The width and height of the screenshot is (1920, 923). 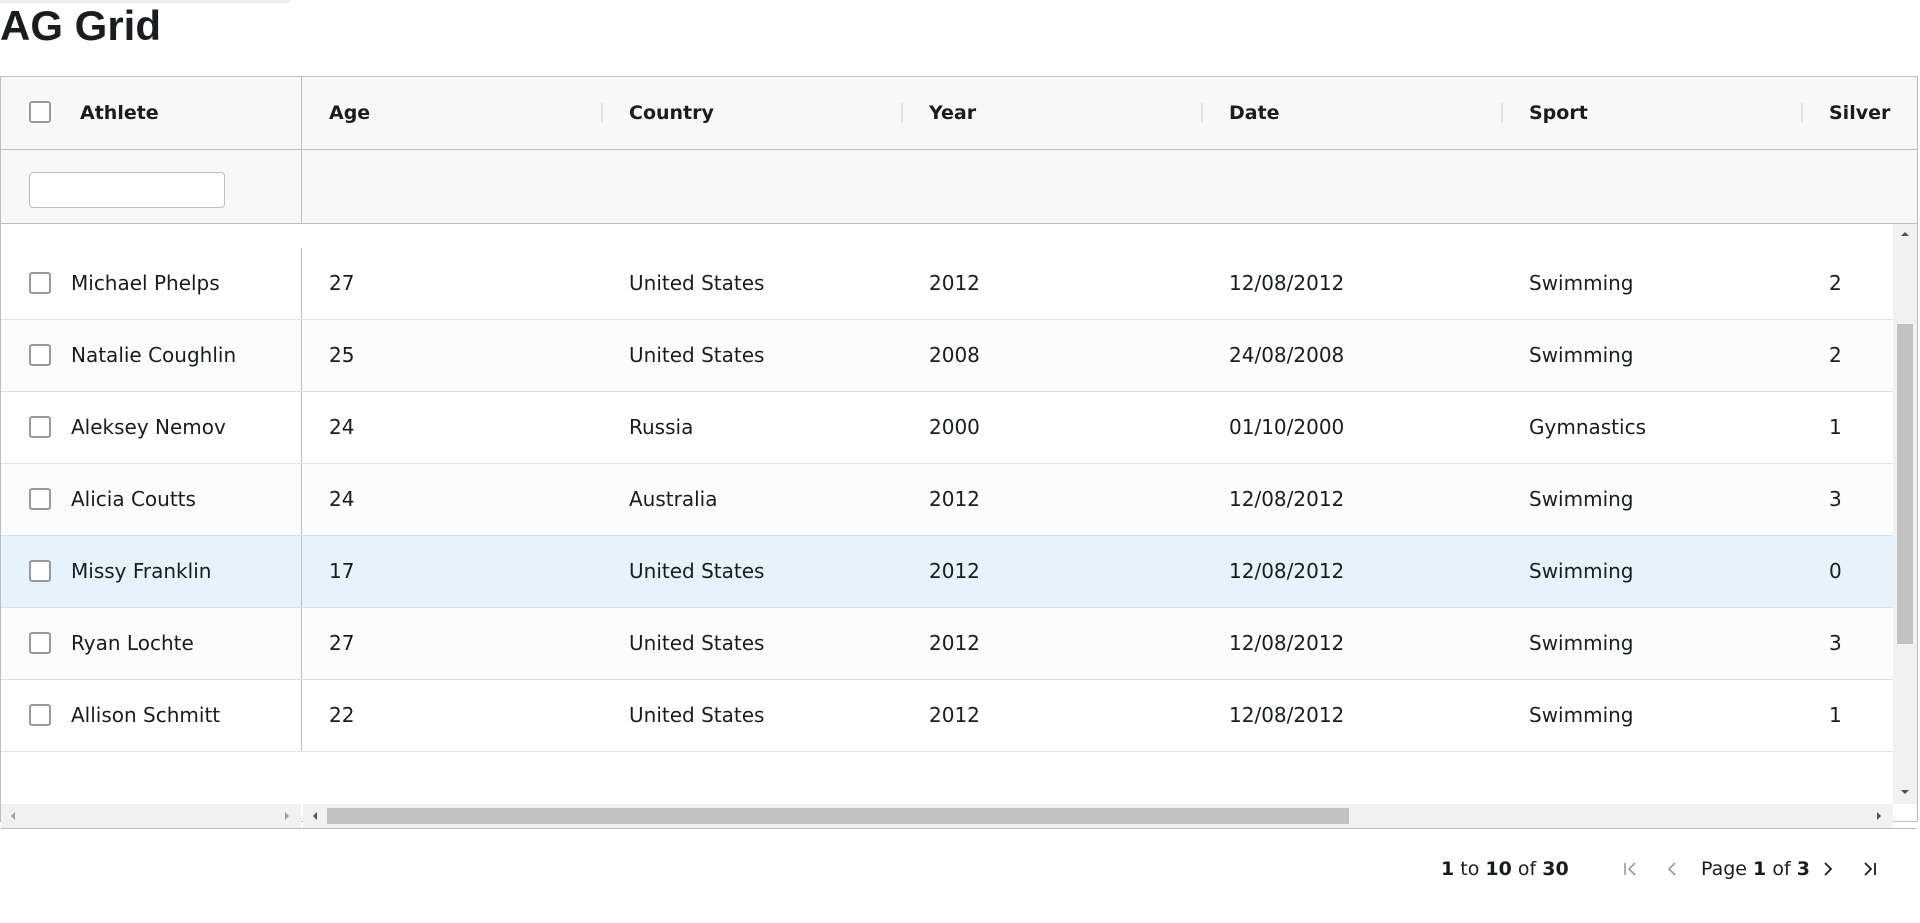 What do you see at coordinates (1905, 484) in the screenshot?
I see `vertical-scrollbar-thumb` at bounding box center [1905, 484].